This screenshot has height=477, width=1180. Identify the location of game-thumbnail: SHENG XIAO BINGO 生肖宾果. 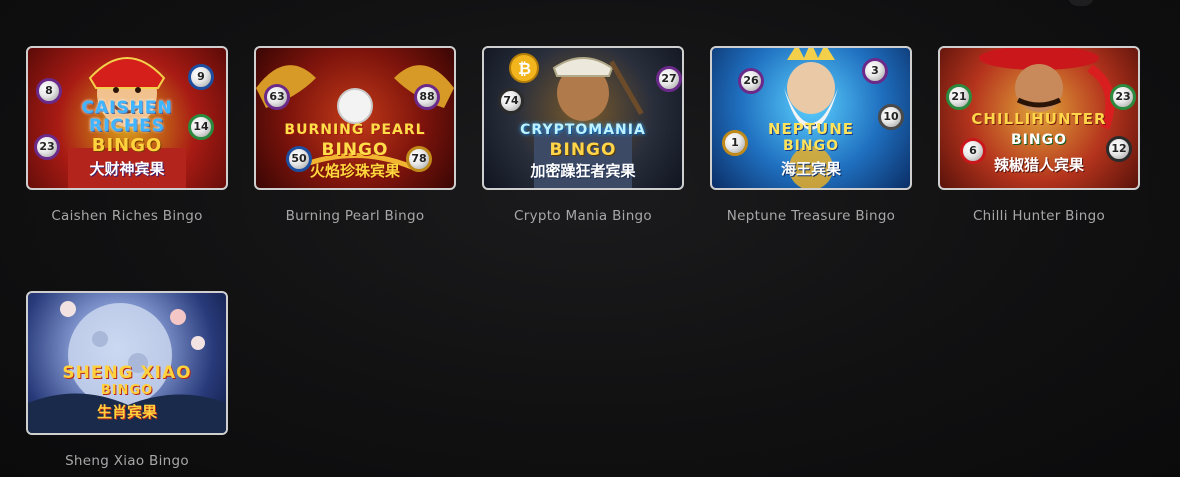
(127, 363).